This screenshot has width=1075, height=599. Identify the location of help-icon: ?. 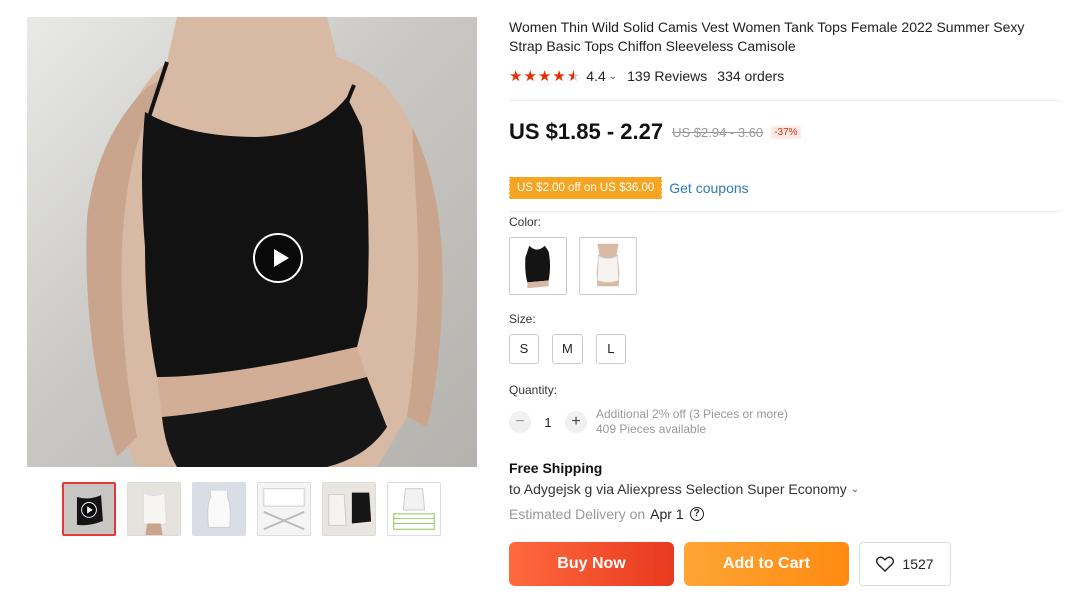
(696, 514).